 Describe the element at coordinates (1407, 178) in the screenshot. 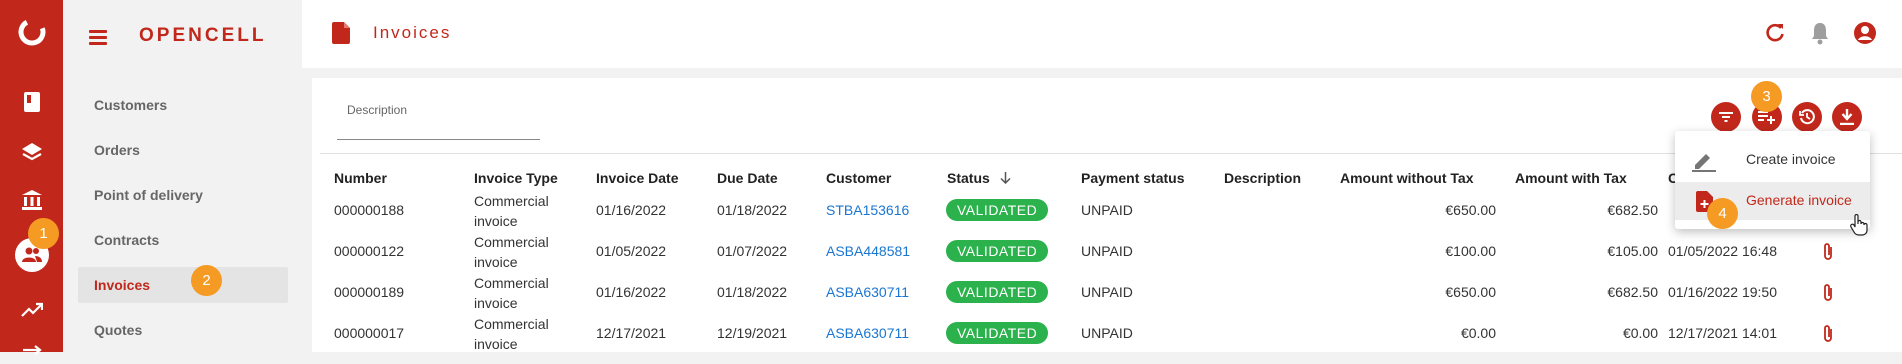

I see `col-header-amount-without-tax: Amount without Tax` at that location.